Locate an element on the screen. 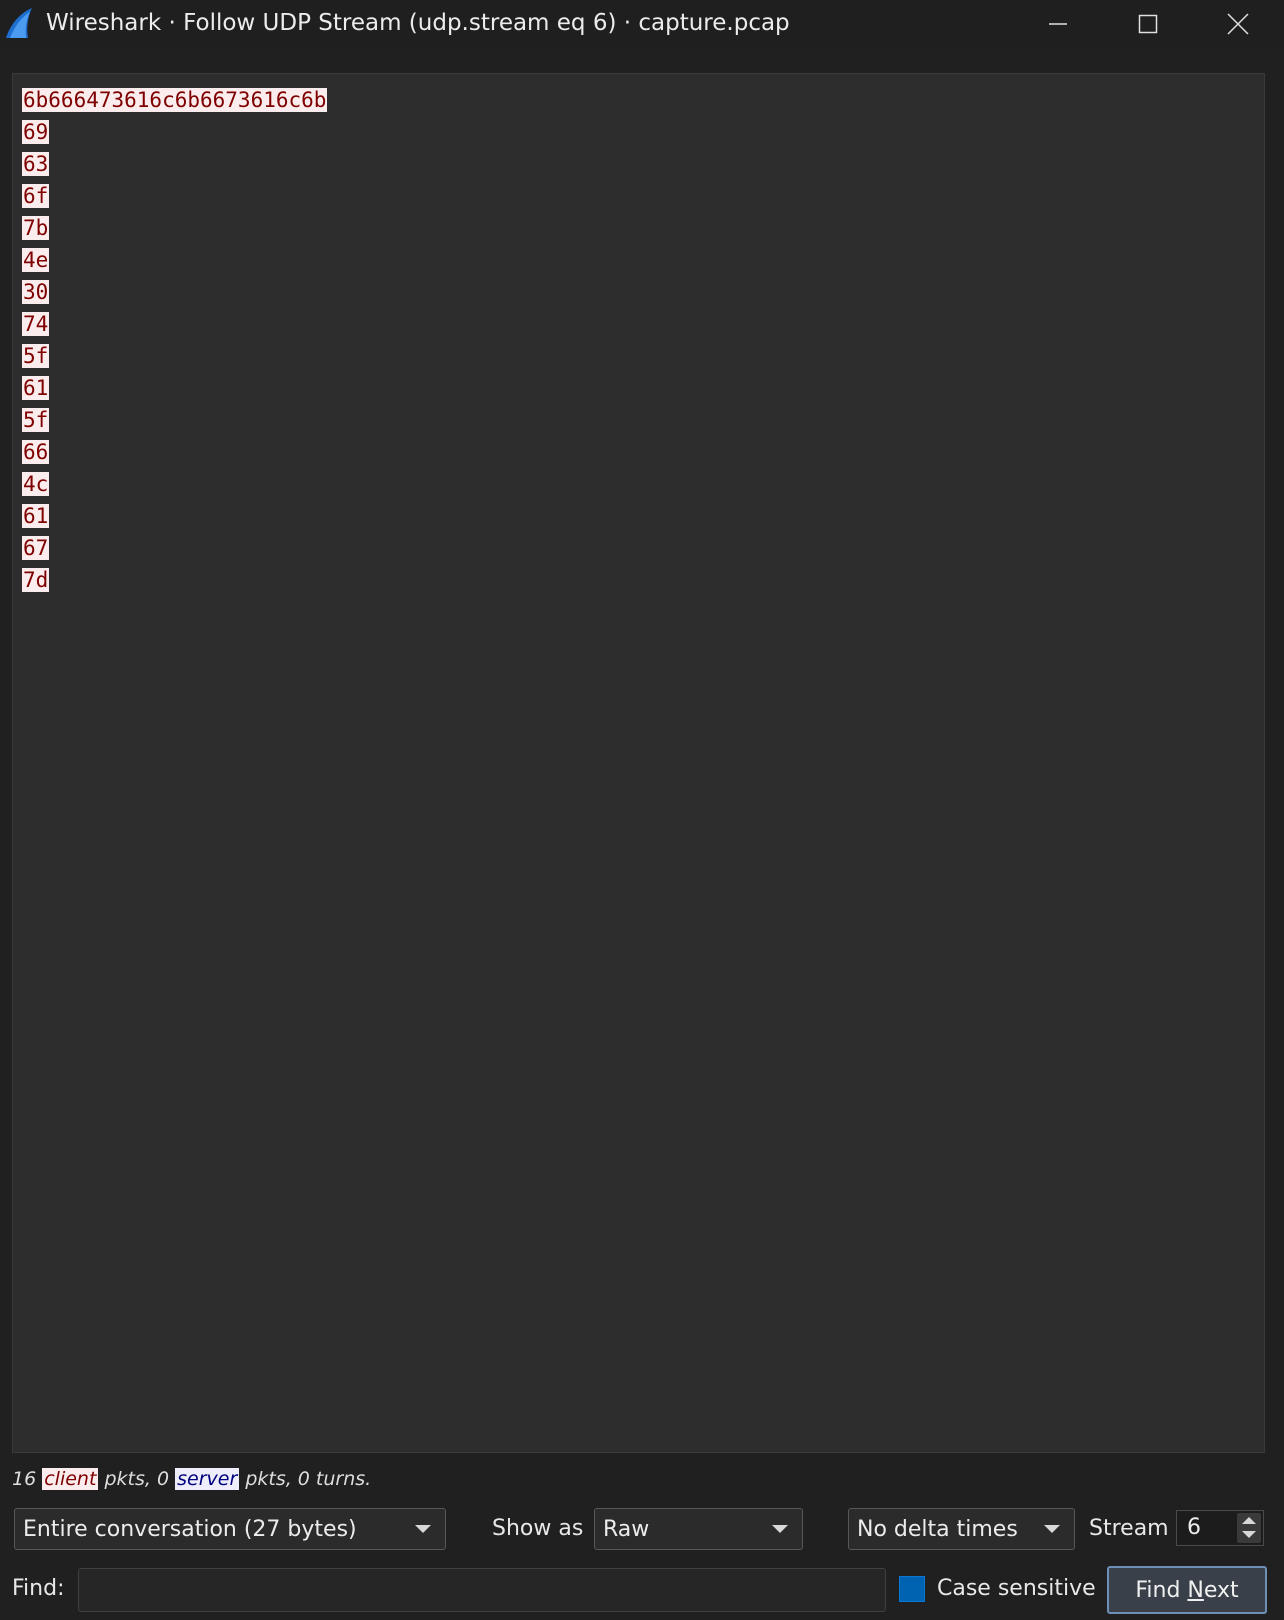  stream-line: 69 is located at coordinates (174, 132).